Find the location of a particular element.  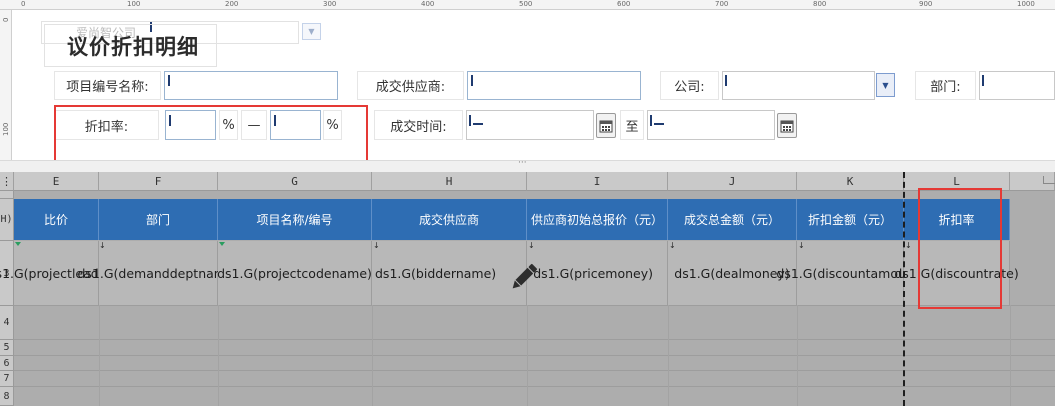

data-cell-projectcodename: ds1.G(projectcodename) is located at coordinates (294, 273).